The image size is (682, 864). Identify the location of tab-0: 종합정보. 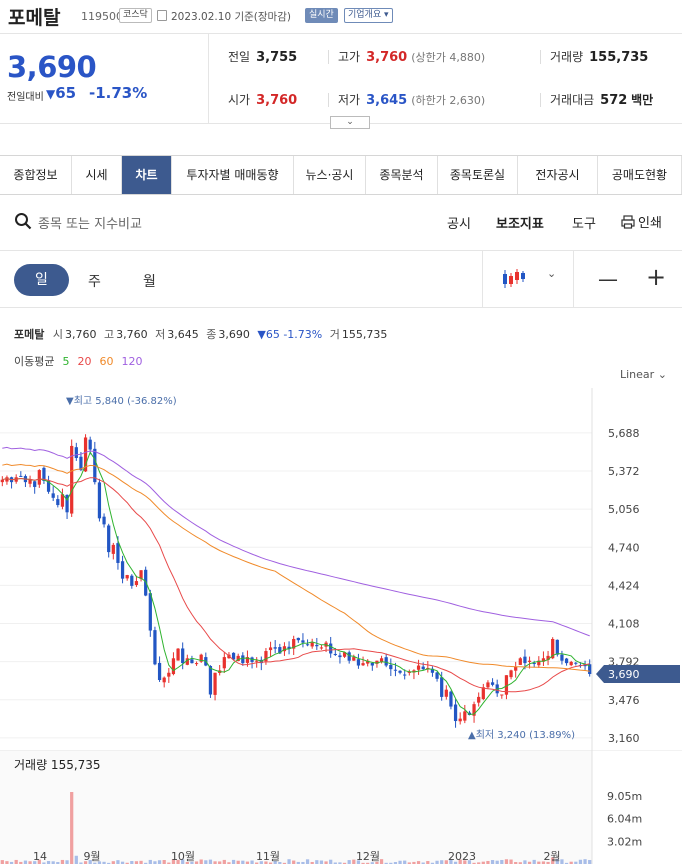
(36, 175).